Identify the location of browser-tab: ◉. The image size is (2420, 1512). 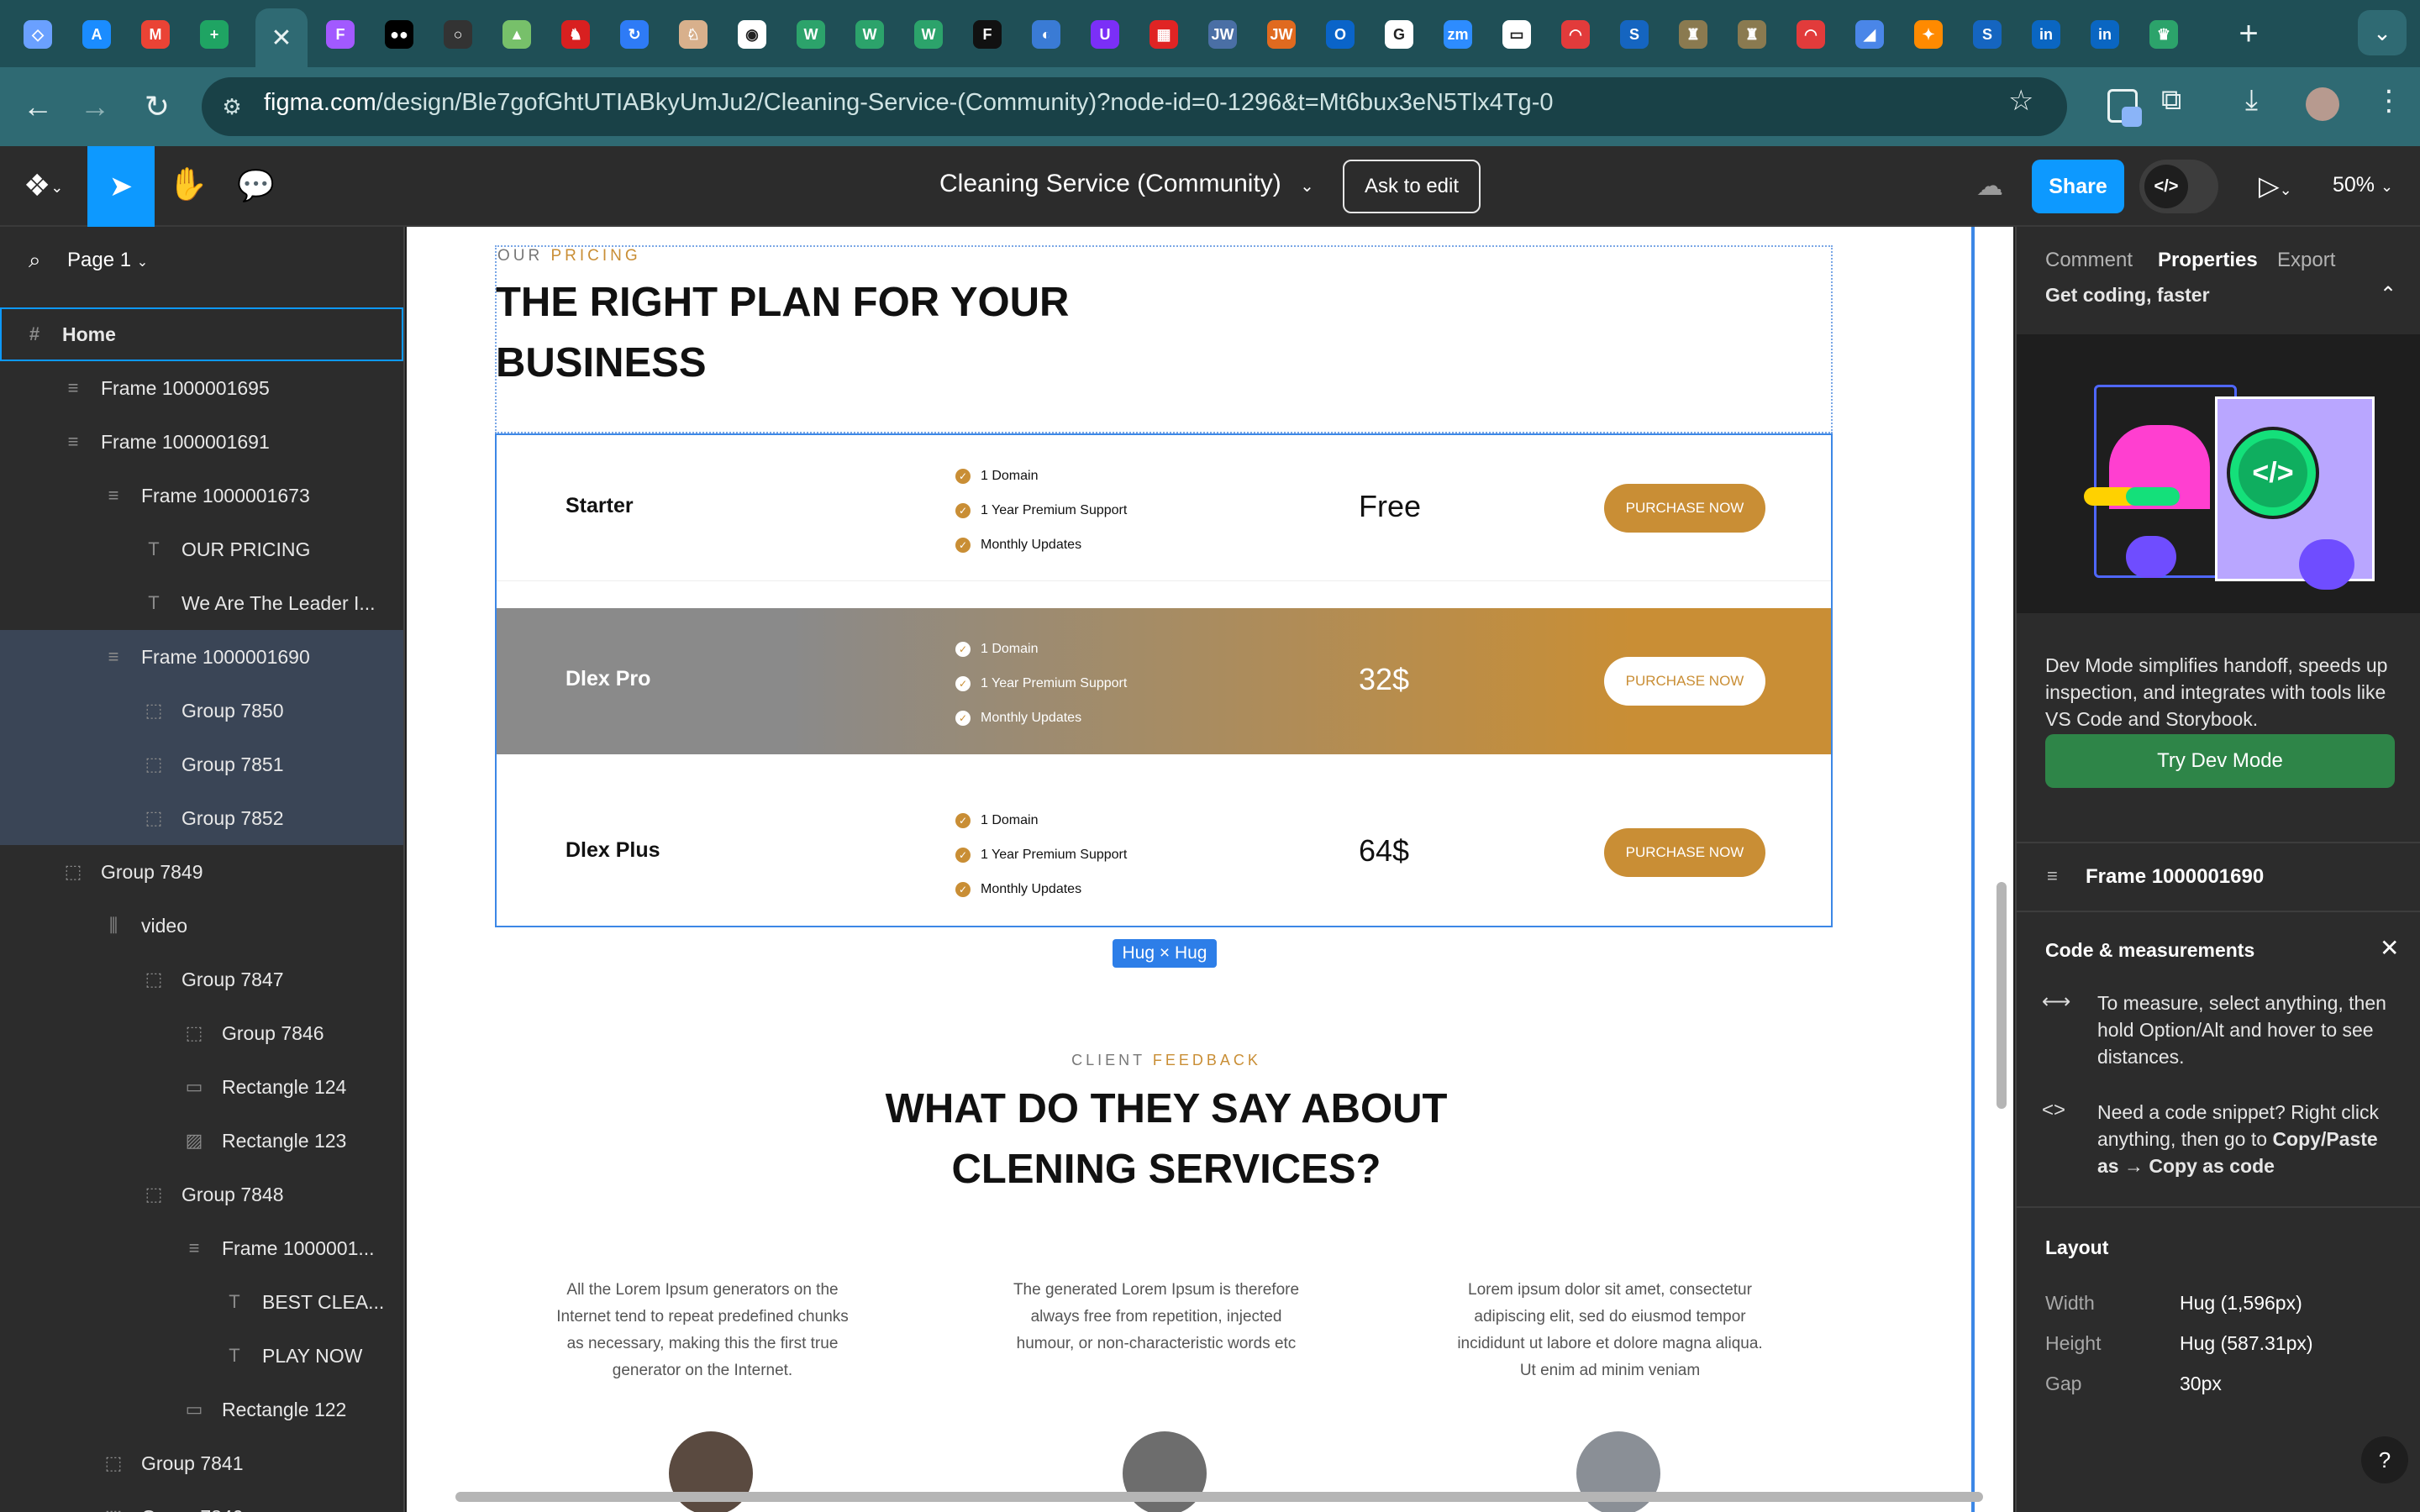
(752, 34).